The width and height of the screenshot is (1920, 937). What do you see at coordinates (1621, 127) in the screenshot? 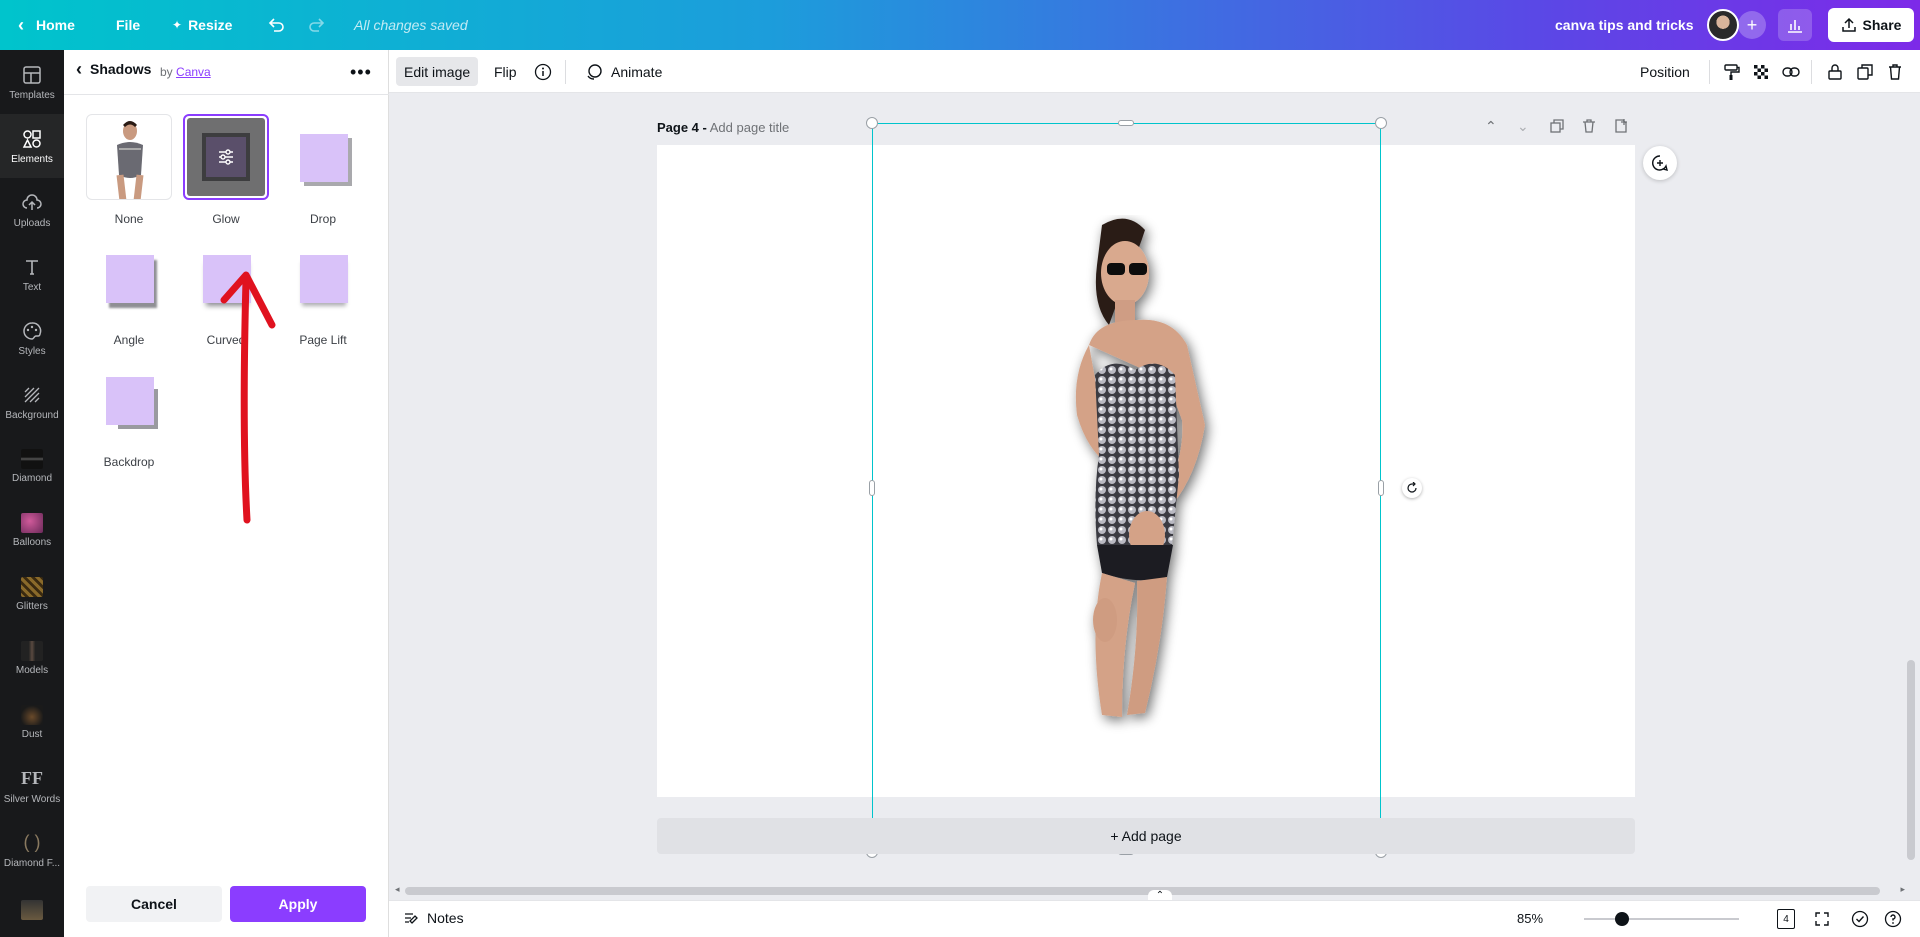
I see `add-page-icon` at bounding box center [1621, 127].